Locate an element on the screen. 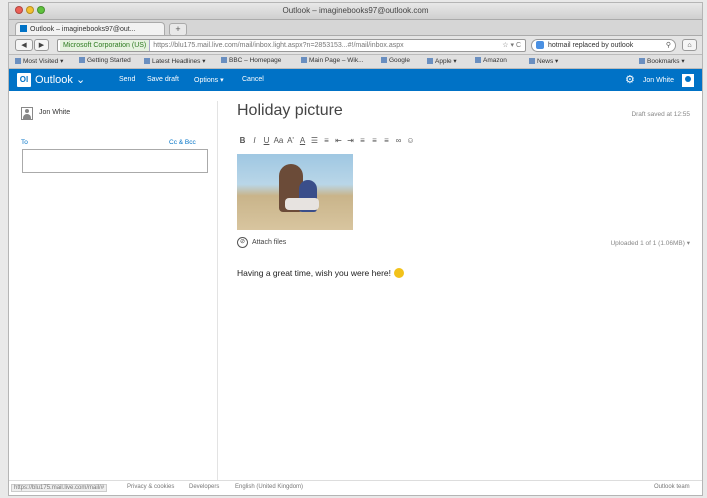  bookmark-item: Amazon is located at coordinates (491, 60).